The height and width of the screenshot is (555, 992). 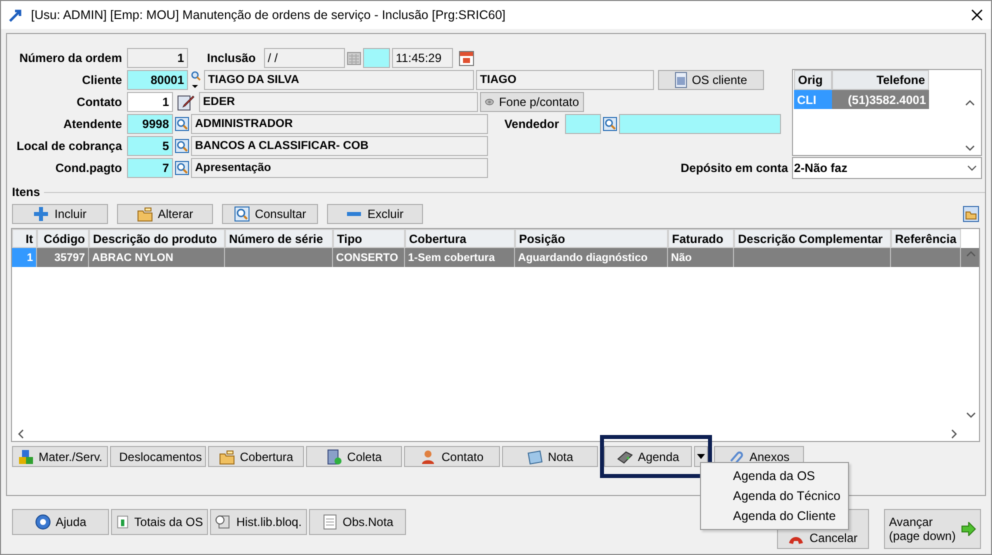 What do you see at coordinates (268, 15) in the screenshot?
I see `window-title: [Usu: ADMIN] [Emp: MOU] Manutenção de ordens de serviço - Inclusão [Prg:SRIC60]` at bounding box center [268, 15].